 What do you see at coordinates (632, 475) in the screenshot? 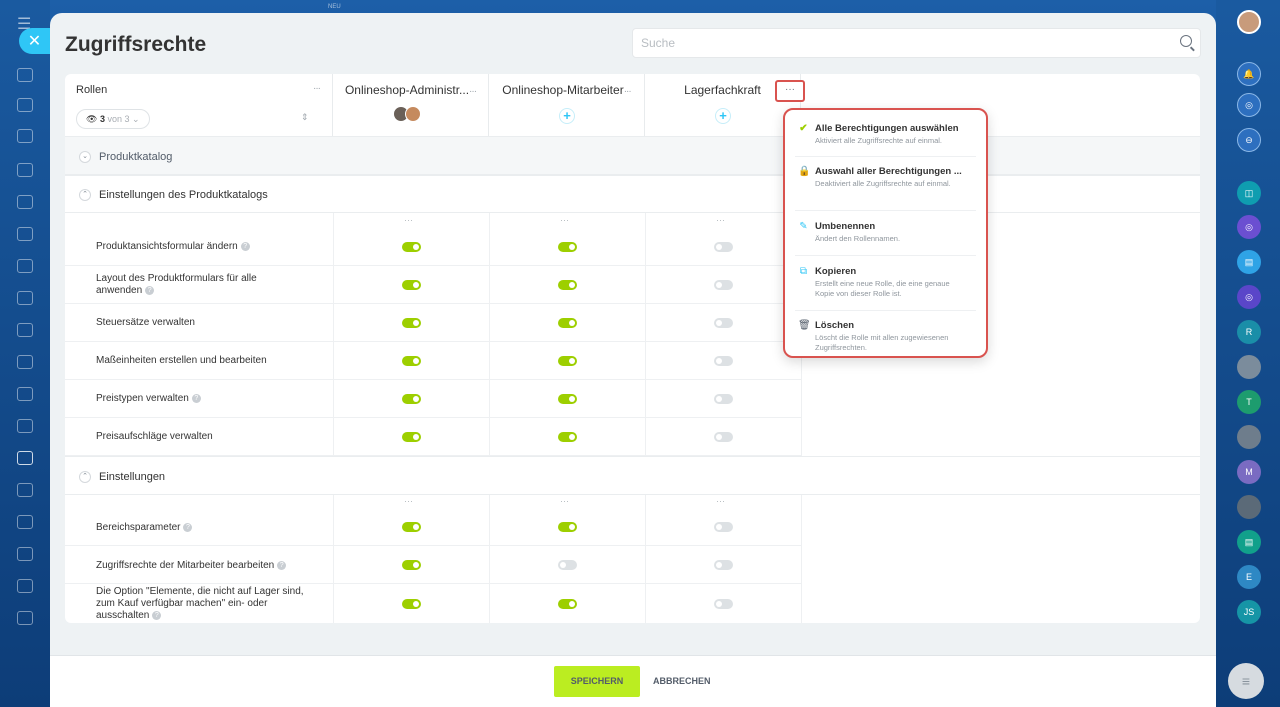
I see `section-einstellungen: ⌃ Einstellungen` at bounding box center [632, 475].